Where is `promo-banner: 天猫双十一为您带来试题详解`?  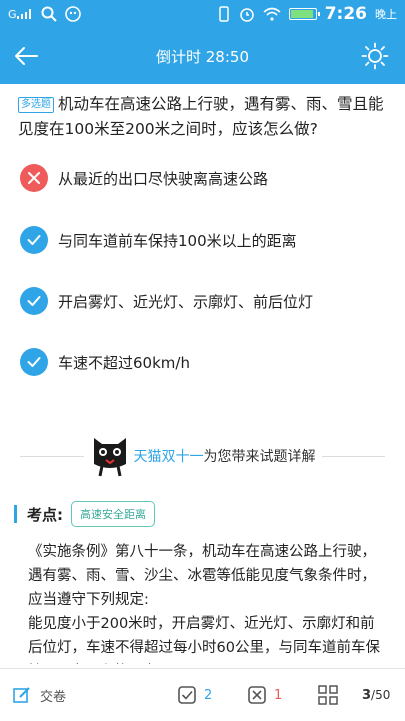 promo-banner: 天猫双十一为您带来试题详解 is located at coordinates (202, 456).